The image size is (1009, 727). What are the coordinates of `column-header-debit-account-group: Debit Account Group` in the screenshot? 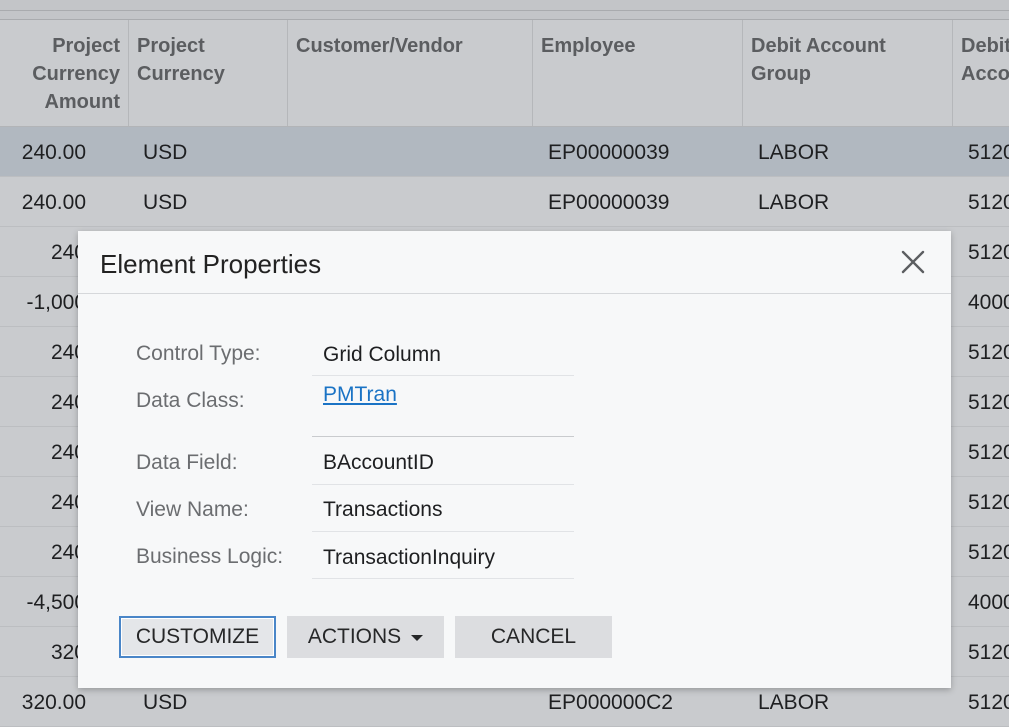 It's located at (848, 73).